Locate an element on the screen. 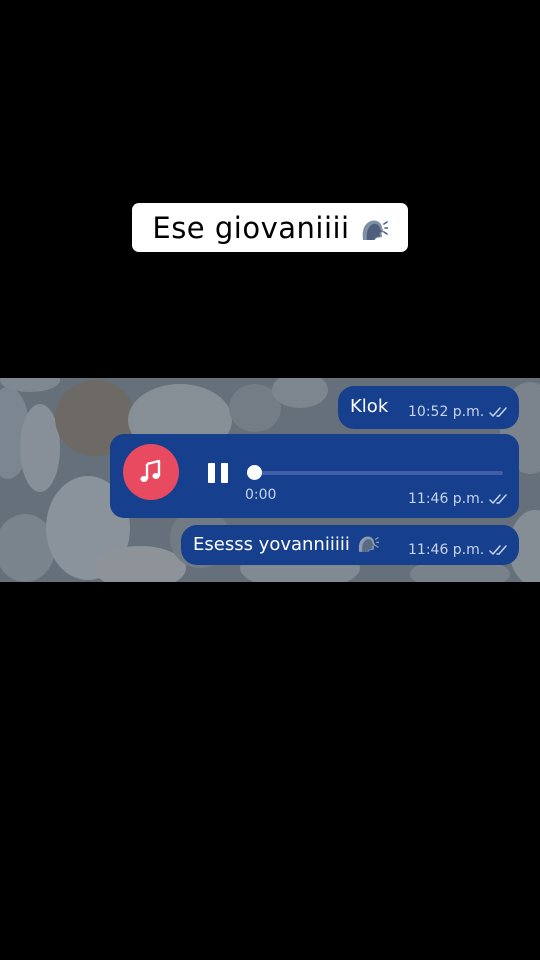 This screenshot has width=540, height=960. message-meta: 10:52 p.m. is located at coordinates (458, 412).